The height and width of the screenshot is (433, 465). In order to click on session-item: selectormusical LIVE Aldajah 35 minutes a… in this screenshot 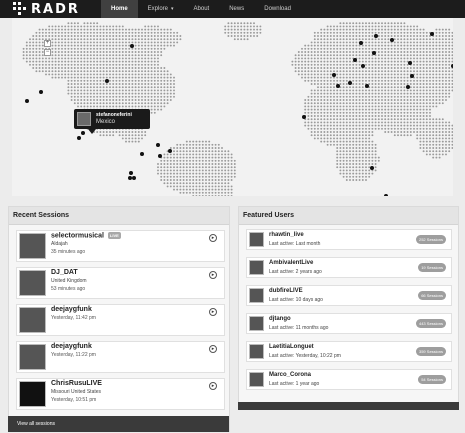, I will do `click(120, 246)`.